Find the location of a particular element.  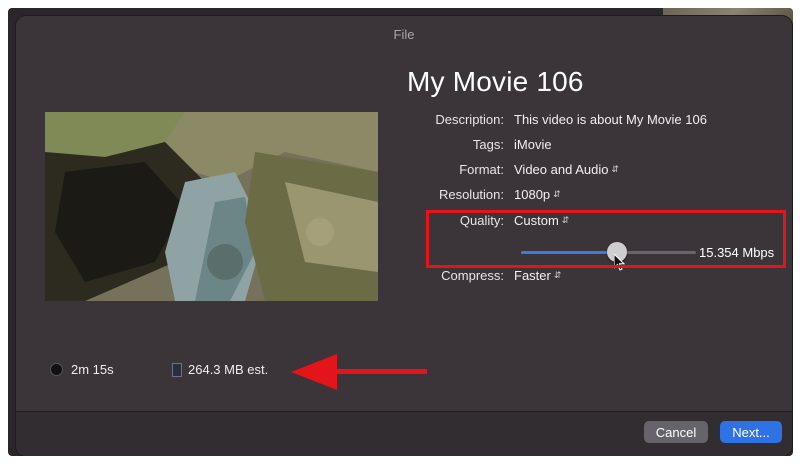

duration-stat: 2m 15s is located at coordinates (82, 369).